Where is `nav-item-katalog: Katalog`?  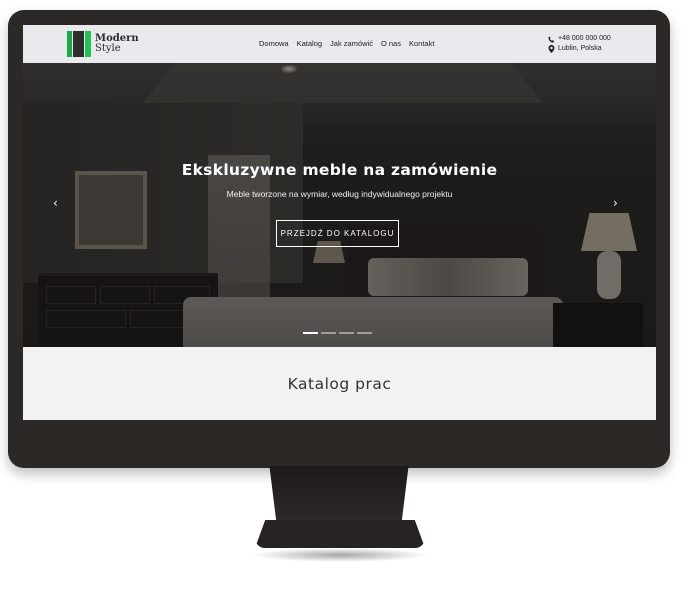 nav-item-katalog: Katalog is located at coordinates (309, 43).